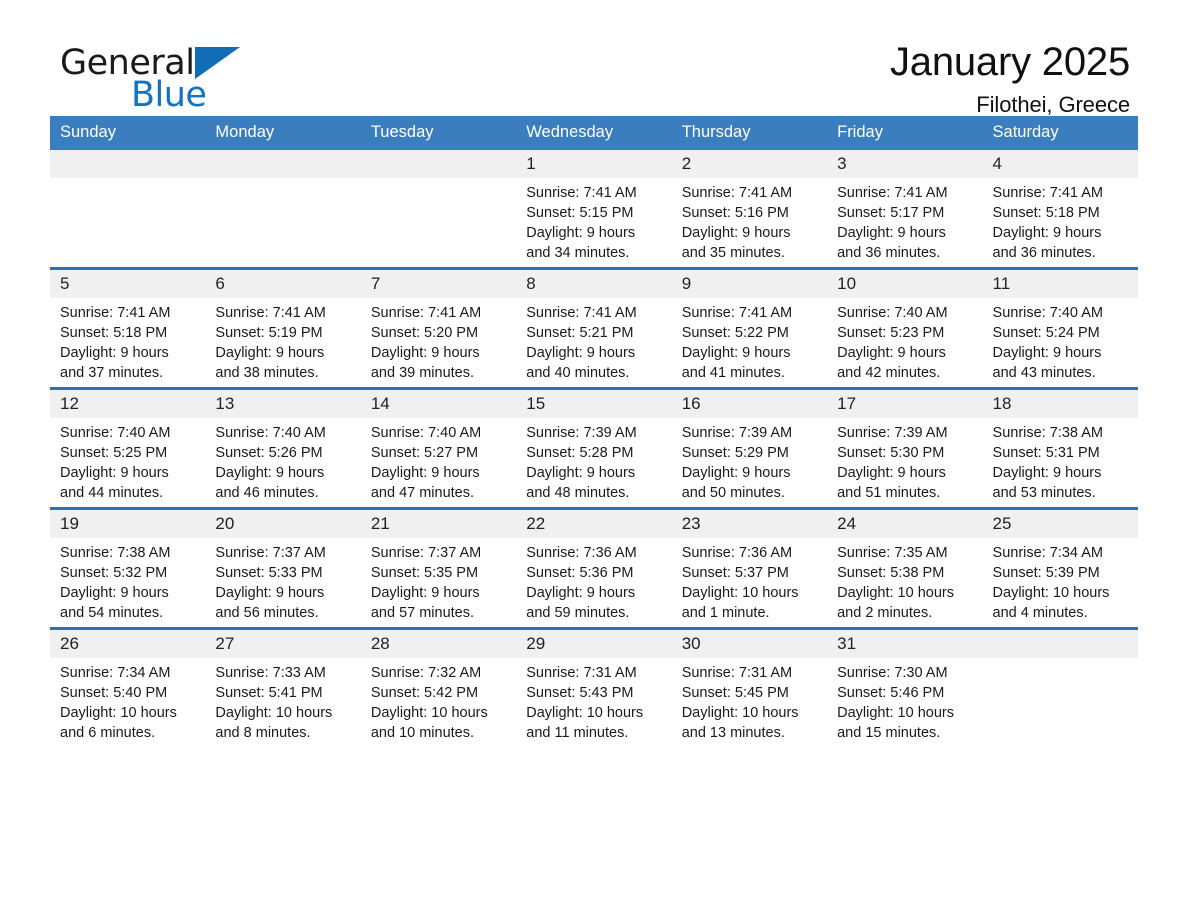  What do you see at coordinates (737, 433) in the screenshot?
I see `day-sunrise-text: Sunrise: 7:39 AM` at bounding box center [737, 433].